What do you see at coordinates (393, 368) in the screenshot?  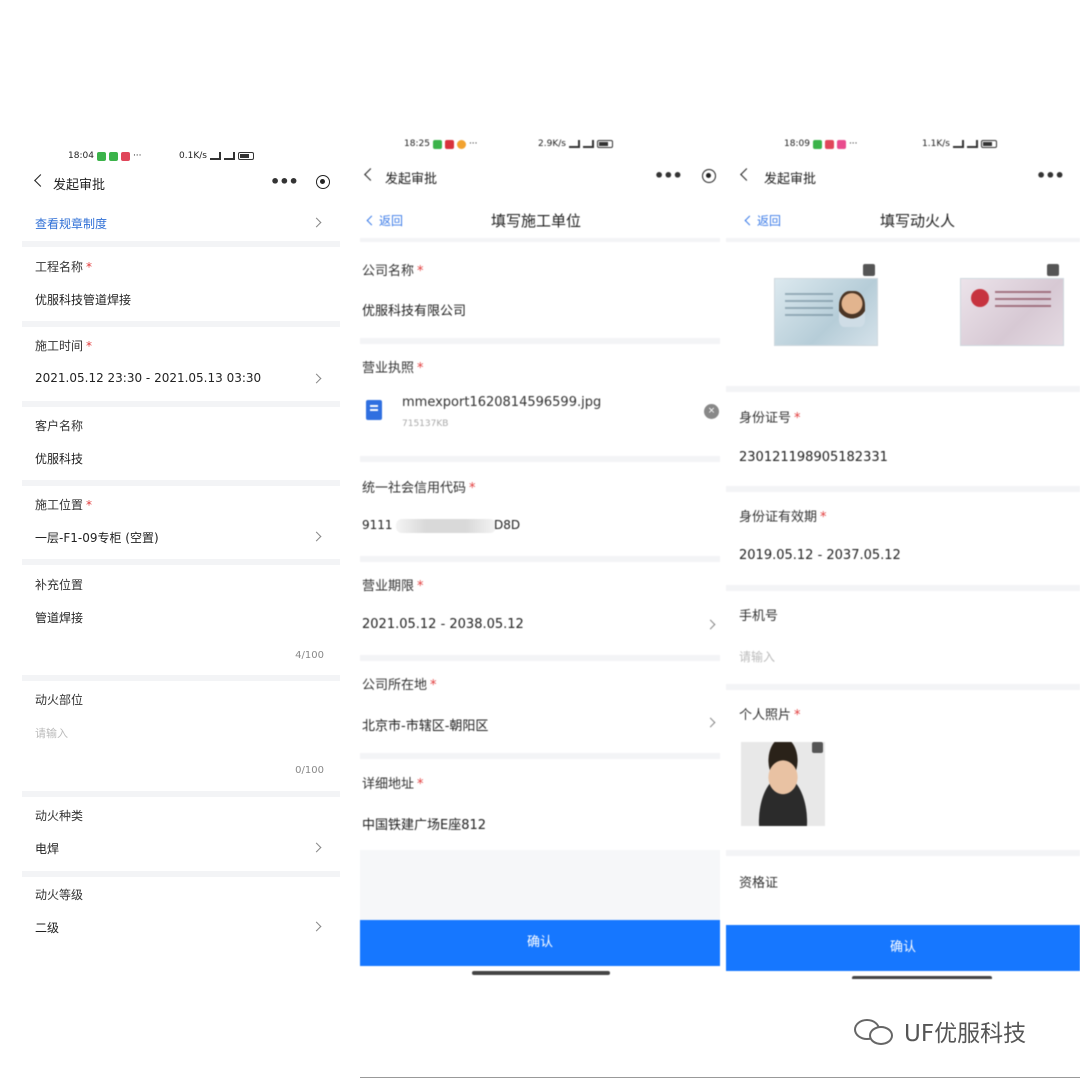 I see `field-label: 营业执照 *` at bounding box center [393, 368].